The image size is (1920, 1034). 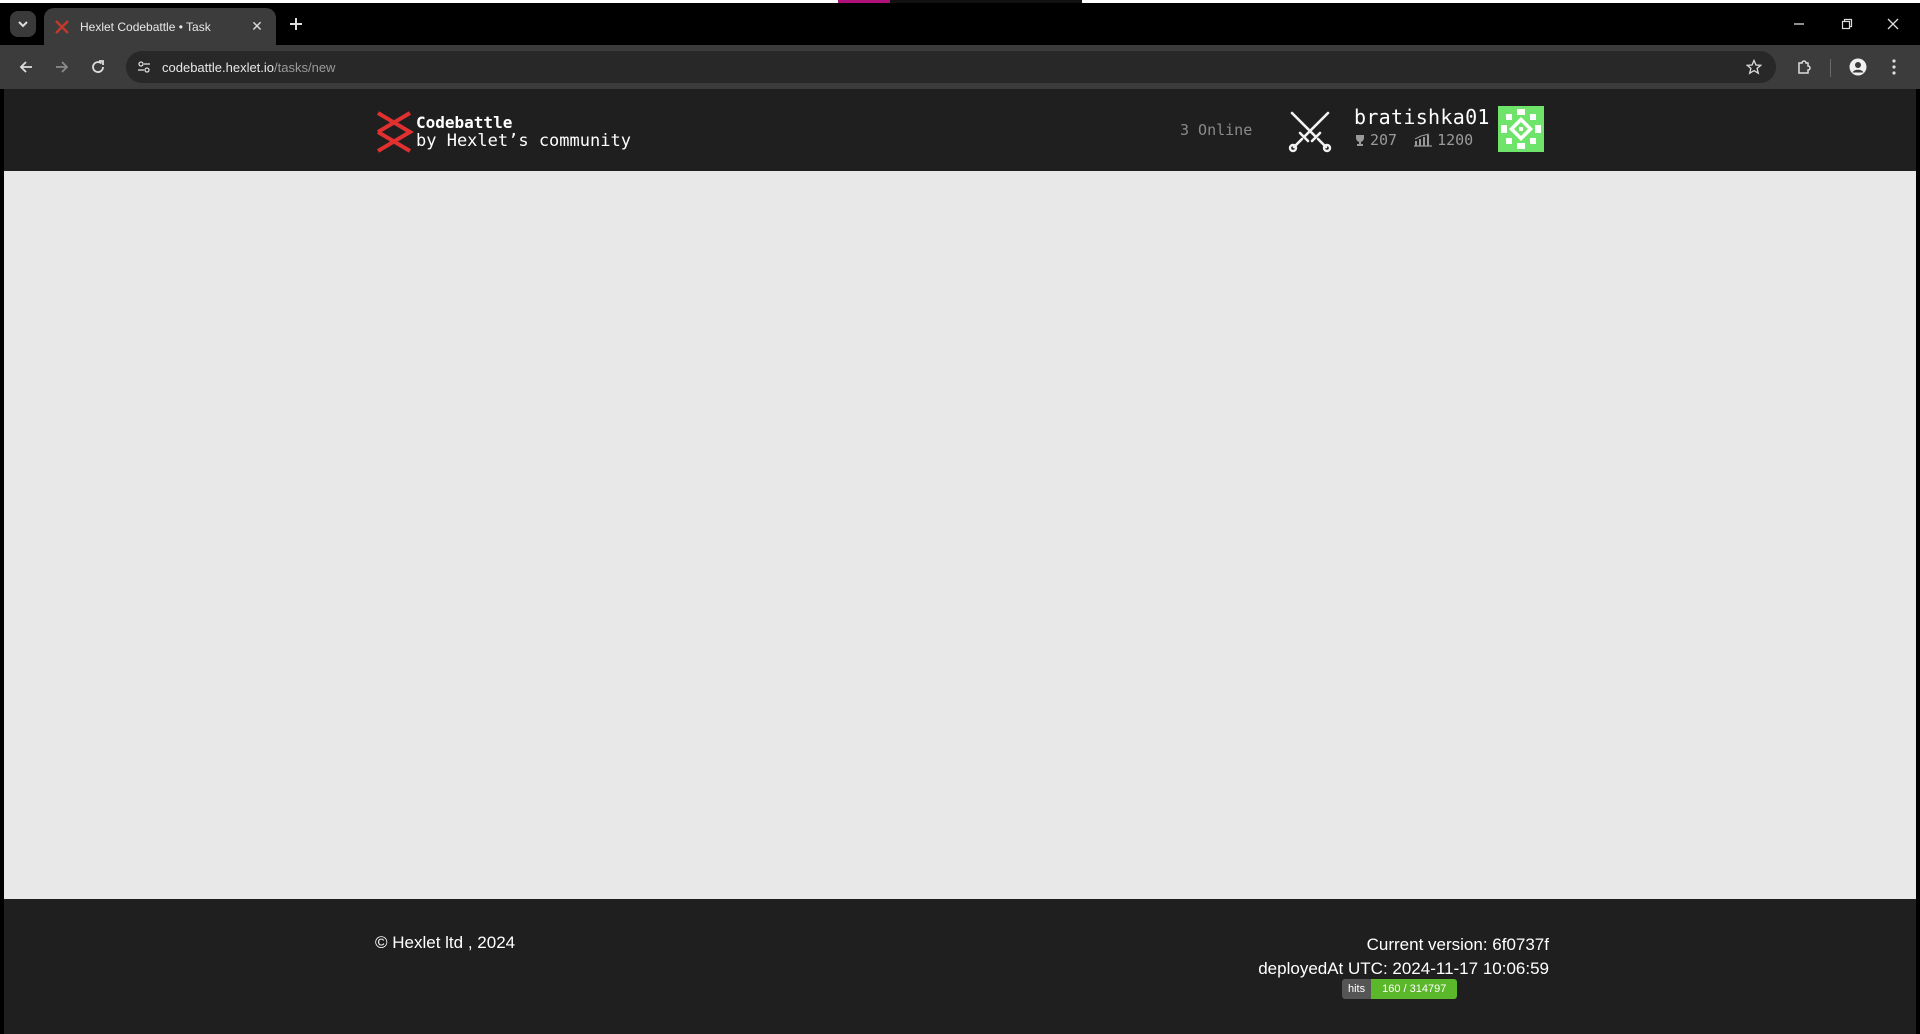 I want to click on close-window-button, so click(x=1893, y=24).